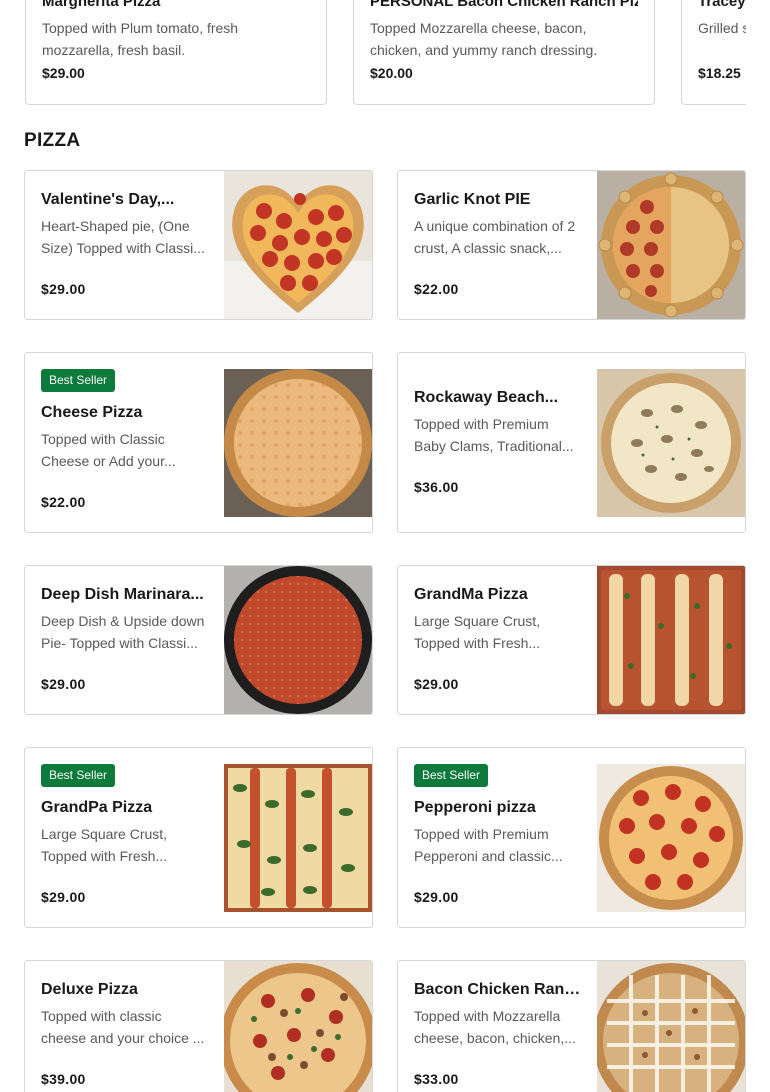  I want to click on item-price: $33.00, so click(436, 1079).